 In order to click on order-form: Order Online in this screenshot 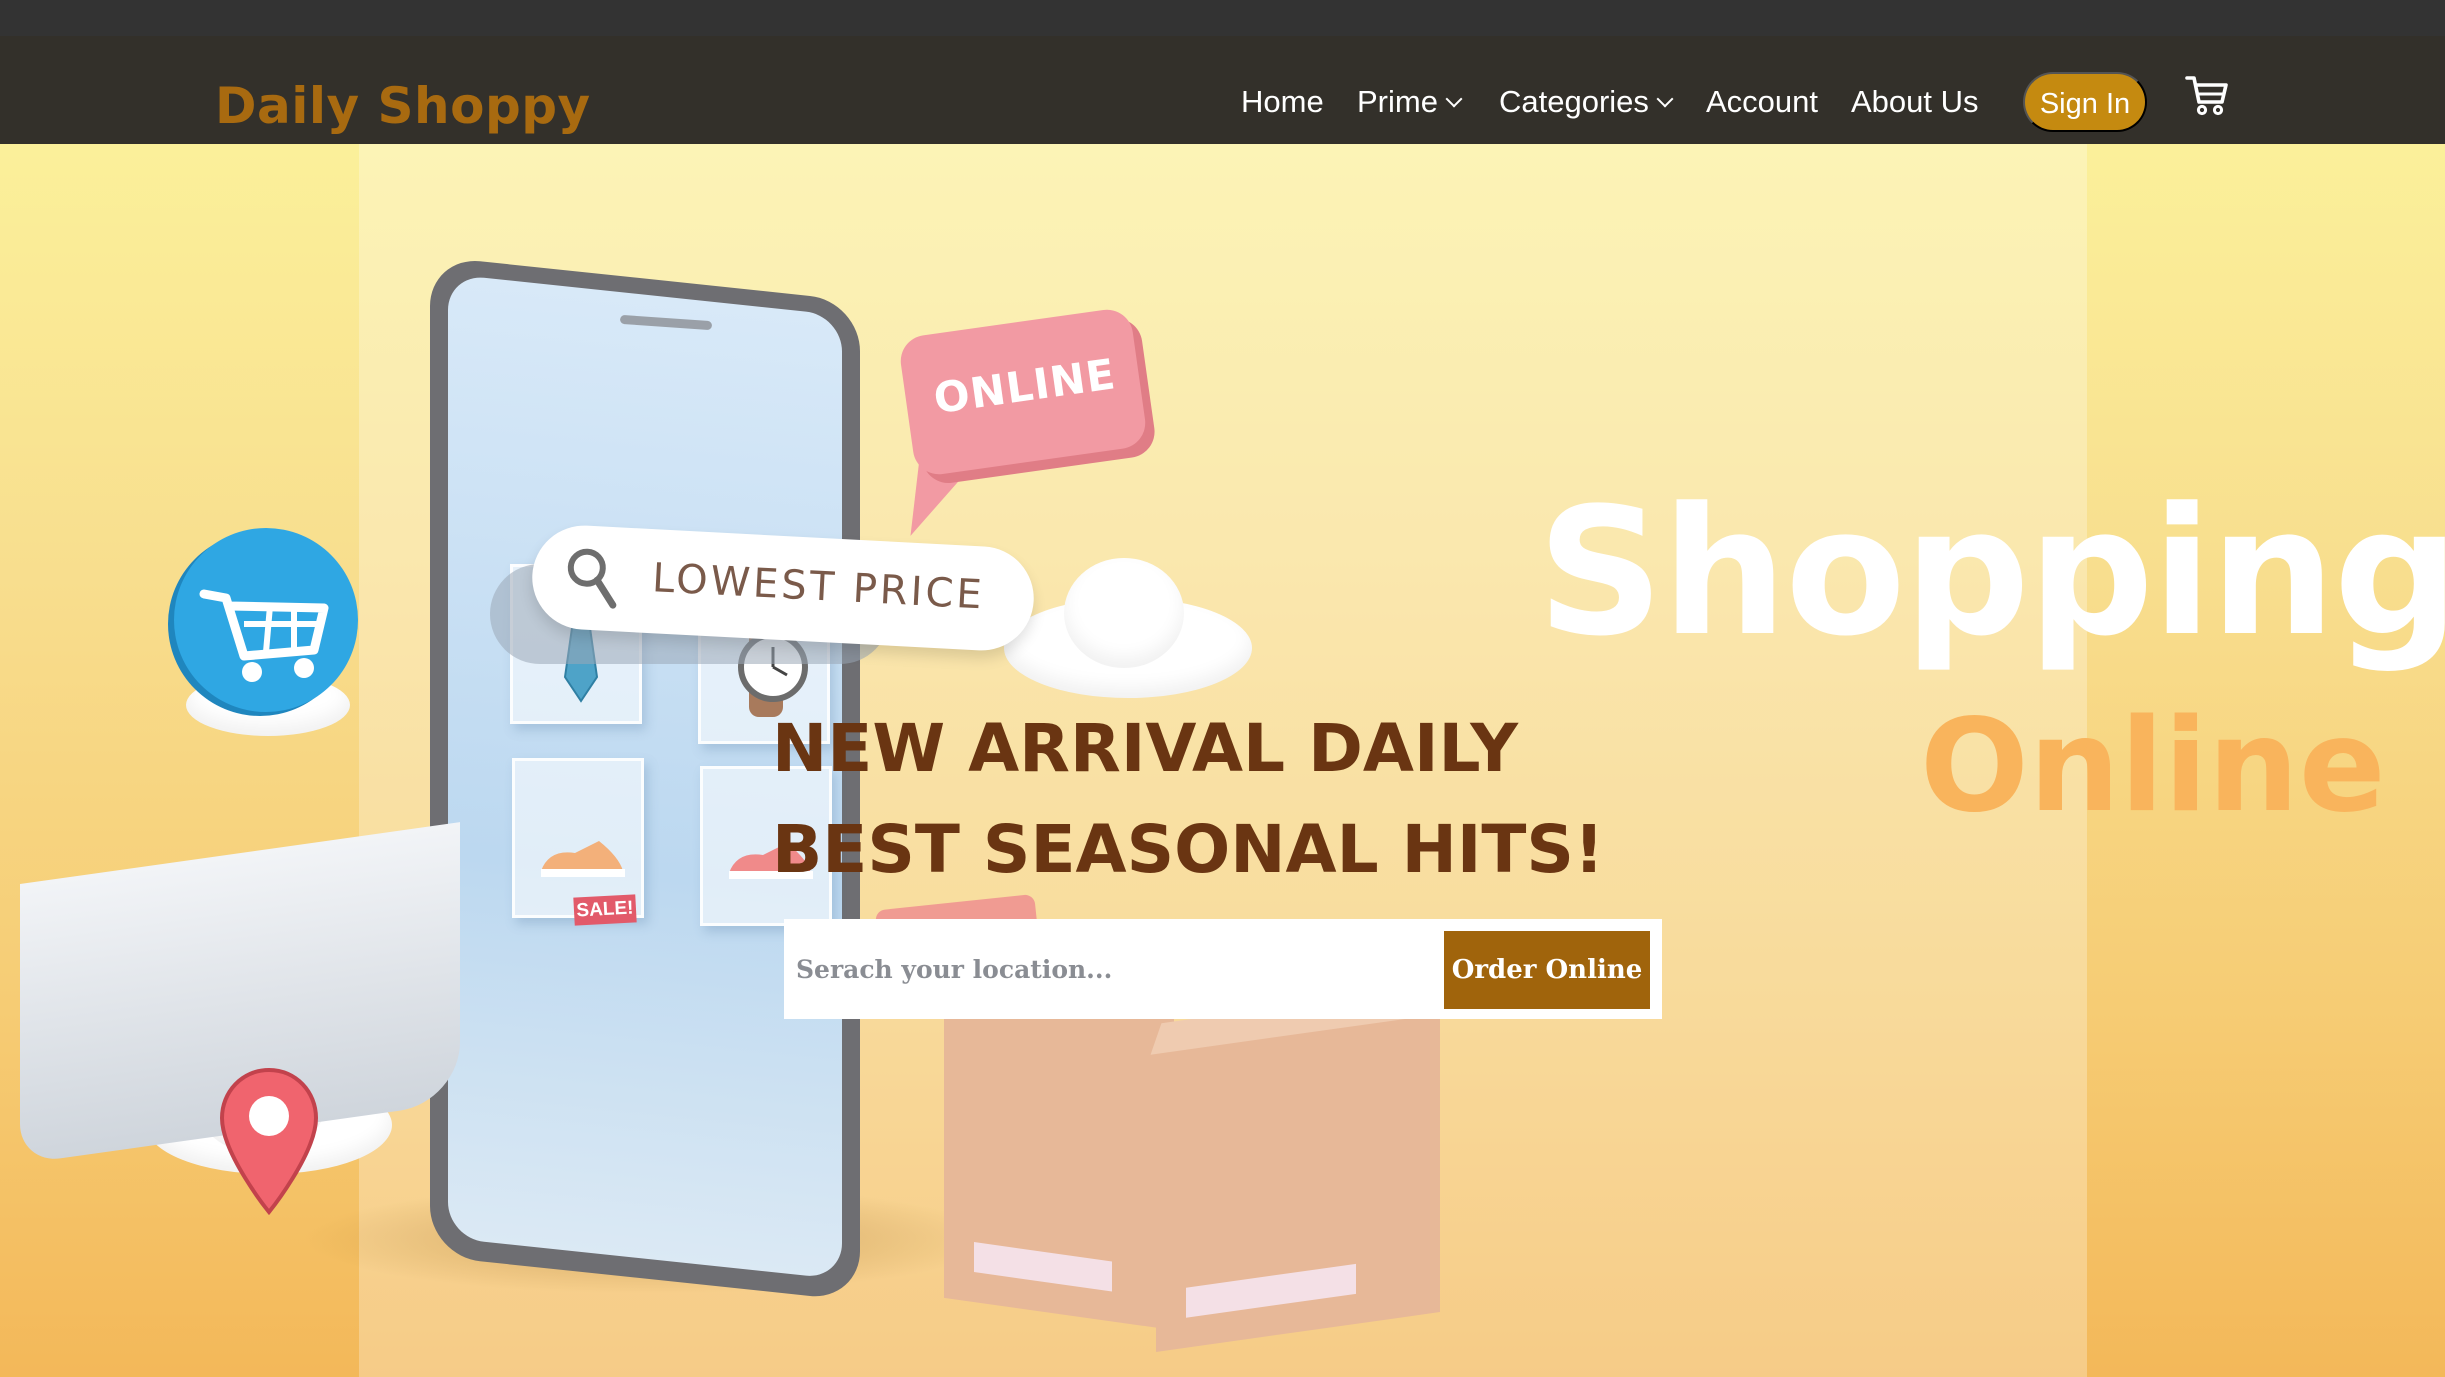, I will do `click(1223, 969)`.